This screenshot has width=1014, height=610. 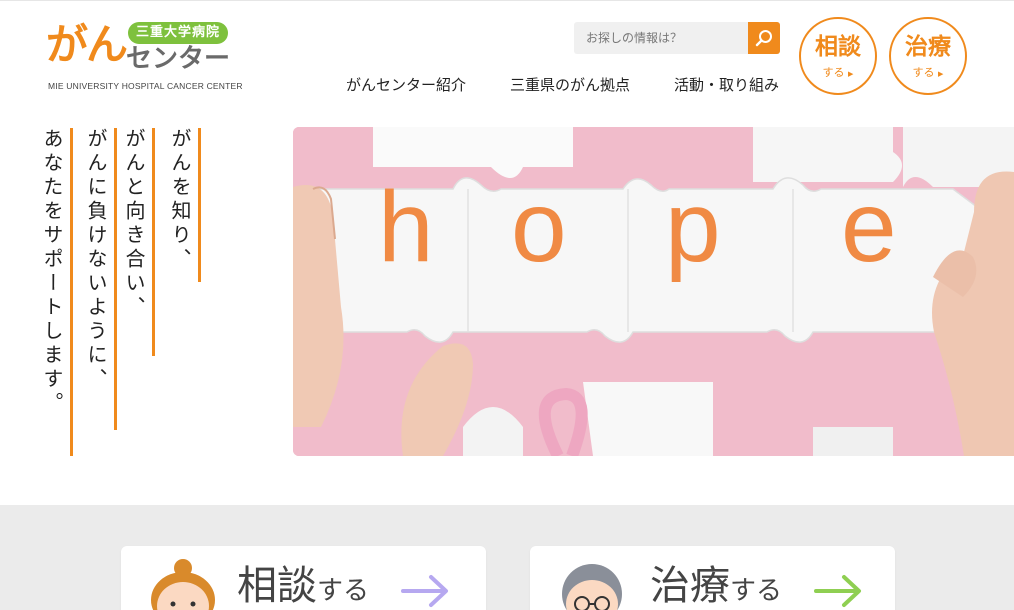 What do you see at coordinates (52, 272) in the screenshot?
I see `tagline-line-4: あなたをサポートします。` at bounding box center [52, 272].